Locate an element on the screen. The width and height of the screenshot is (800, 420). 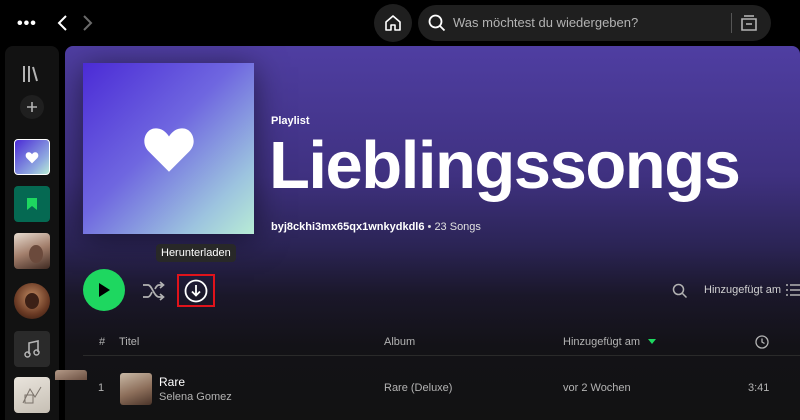
music-note-icon is located at coordinates (32, 349).